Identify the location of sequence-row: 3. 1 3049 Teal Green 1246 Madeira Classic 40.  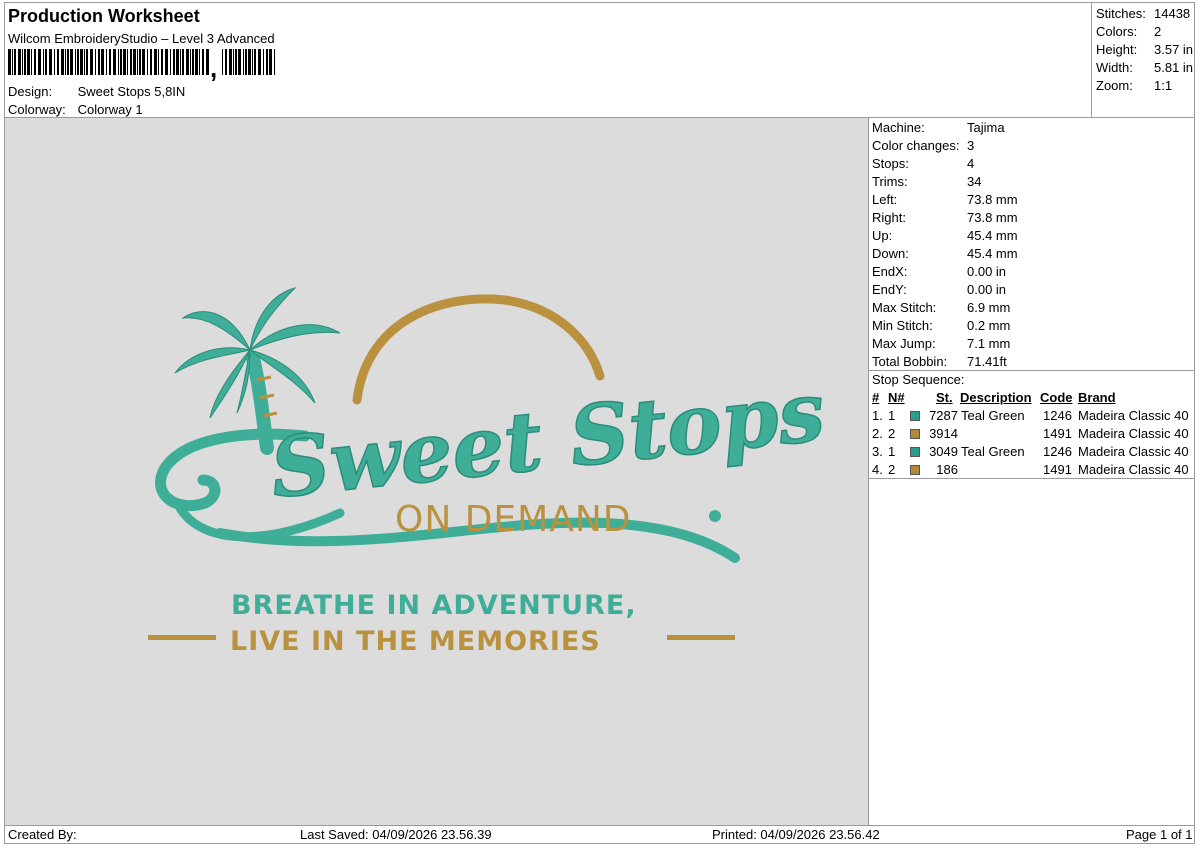
(1033, 453).